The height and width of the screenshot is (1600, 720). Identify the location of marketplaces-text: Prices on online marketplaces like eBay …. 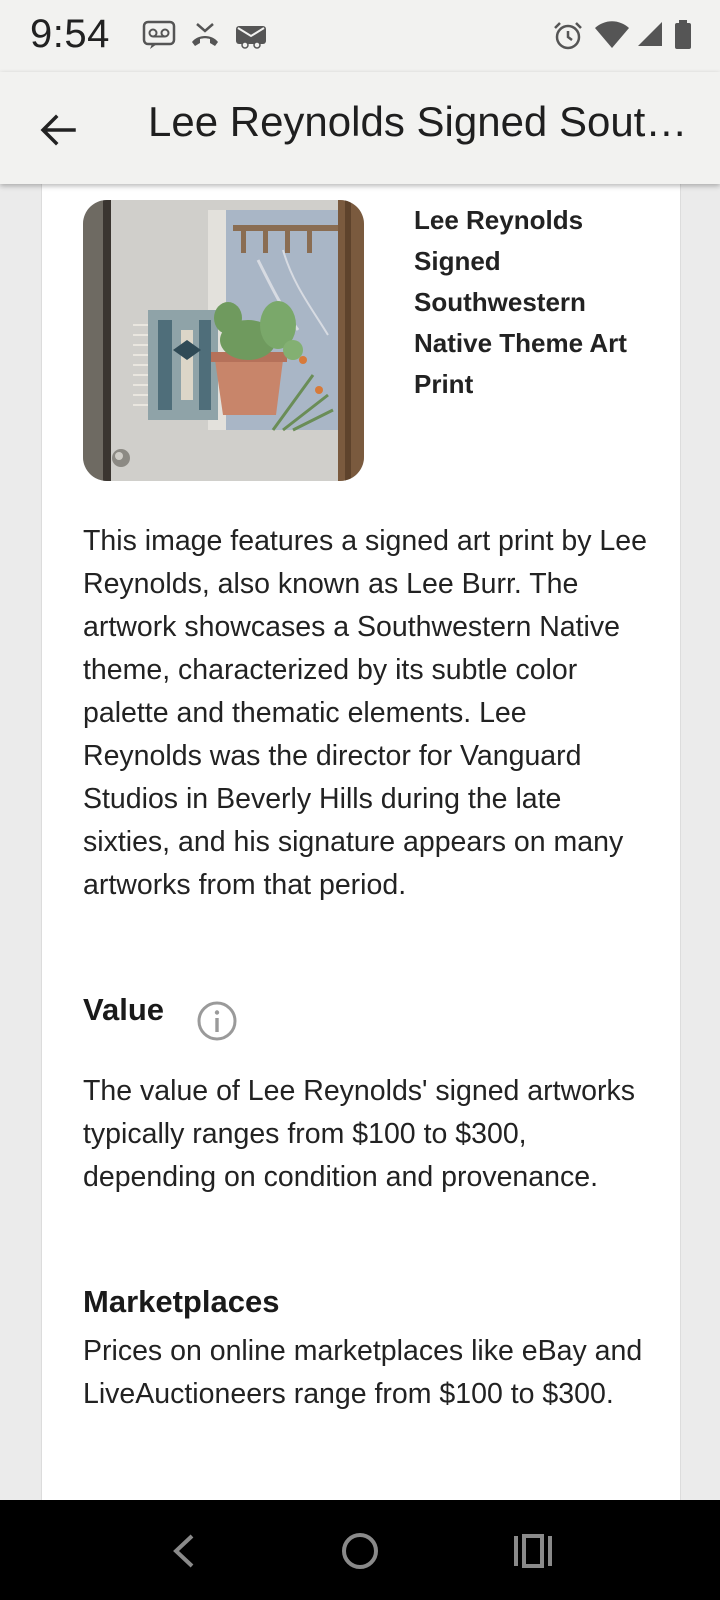
(363, 1372).